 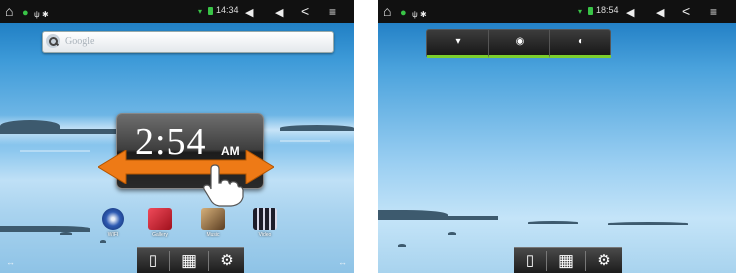 I want to click on app-gallery: Gallery, so click(x=160, y=223).